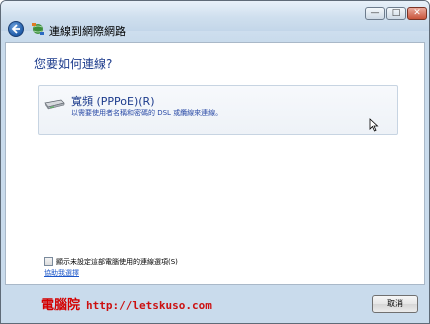  Describe the element at coordinates (147, 113) in the screenshot. I see `option-description: 以需要使用者名稱和密碼的 DSL 或纜線來連線。` at that location.